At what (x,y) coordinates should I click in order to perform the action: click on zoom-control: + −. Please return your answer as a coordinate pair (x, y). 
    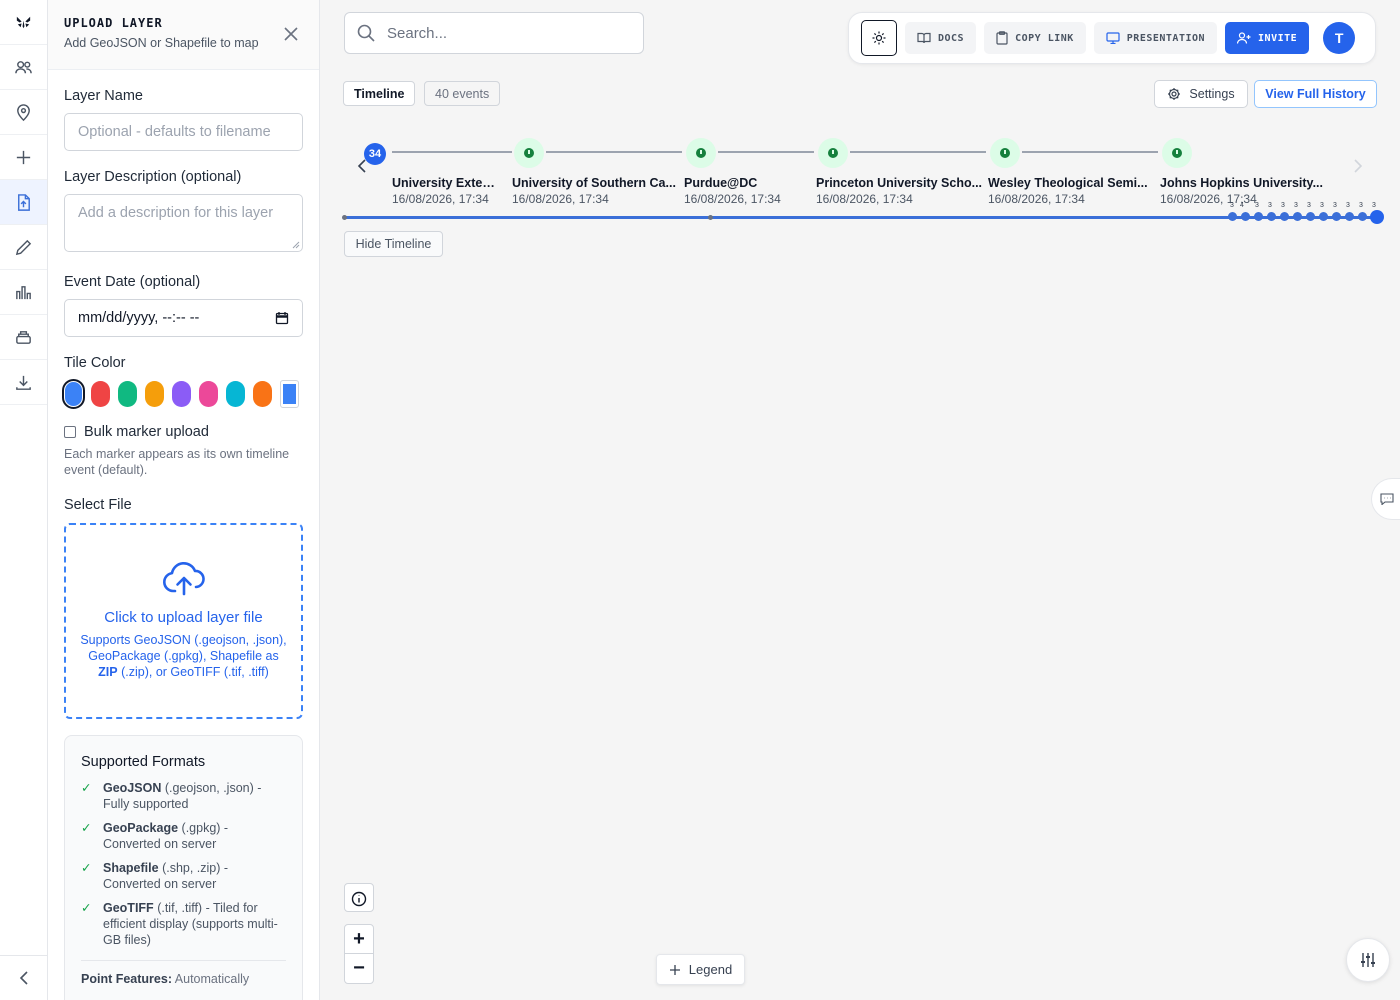
    Looking at the image, I should click on (359, 954).